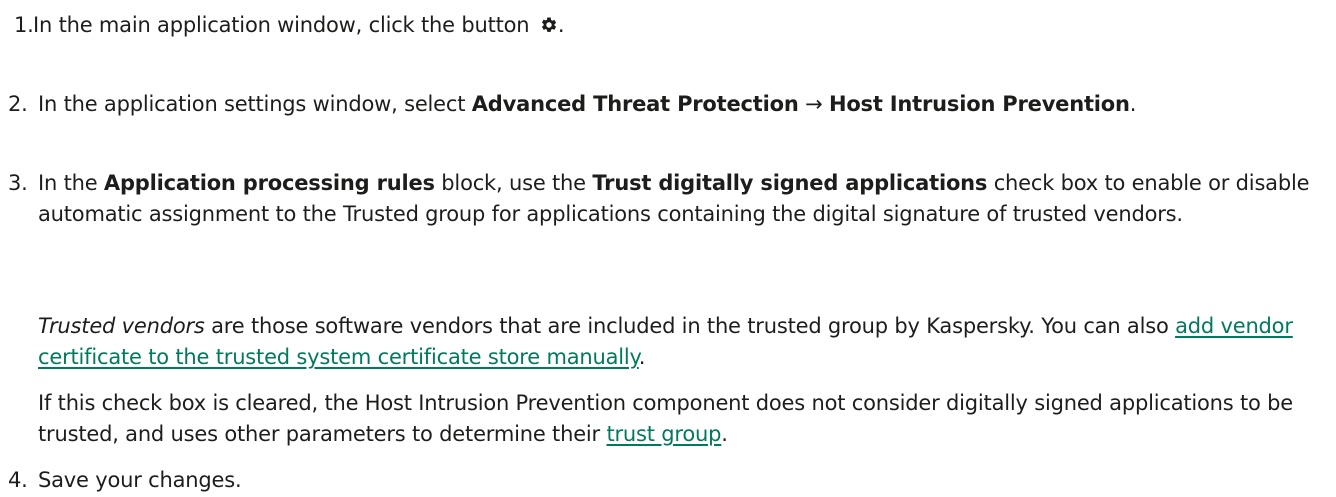 This screenshot has width=1336, height=497. What do you see at coordinates (140, 480) in the screenshot?
I see `step-text: Save your changes.` at bounding box center [140, 480].